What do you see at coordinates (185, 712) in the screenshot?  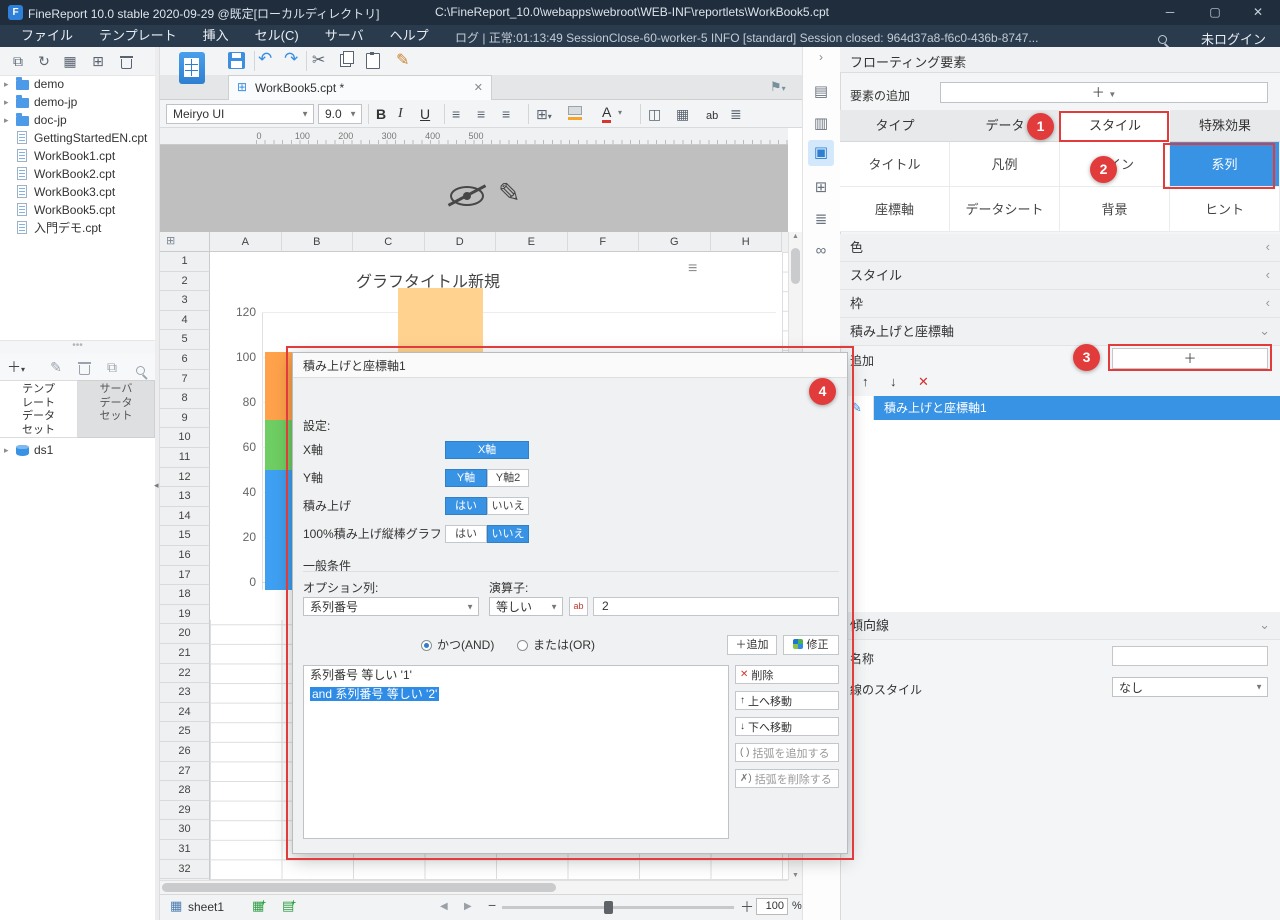 I see `row-header-24: 24` at bounding box center [185, 712].